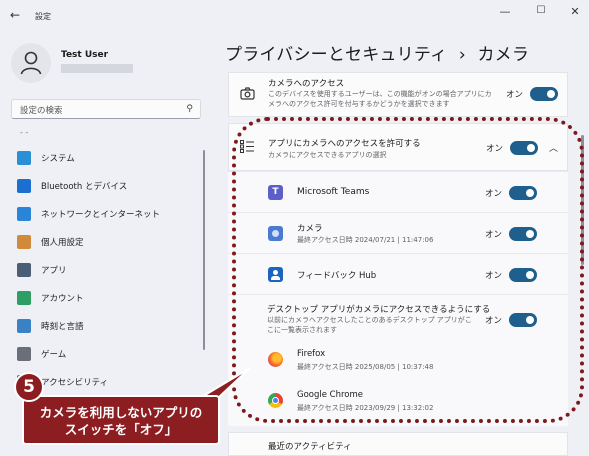 This screenshot has height=456, width=589. Describe the element at coordinates (29, 387) in the screenshot. I see `step-number-badge: 5` at that location.